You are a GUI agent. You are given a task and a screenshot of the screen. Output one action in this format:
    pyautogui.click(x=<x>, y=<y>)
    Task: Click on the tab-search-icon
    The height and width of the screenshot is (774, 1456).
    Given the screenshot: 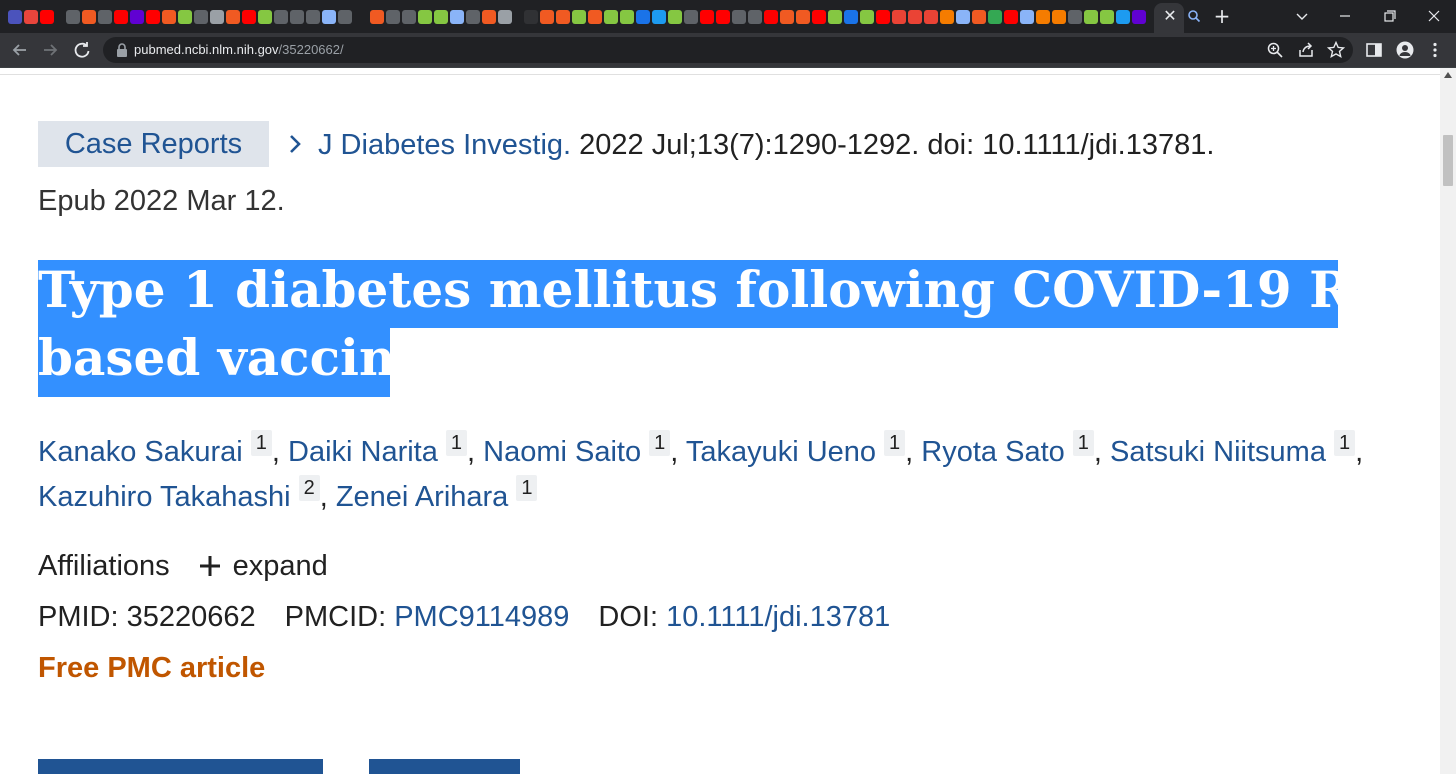 What is the action you would take?
    pyautogui.click(x=1194, y=16)
    